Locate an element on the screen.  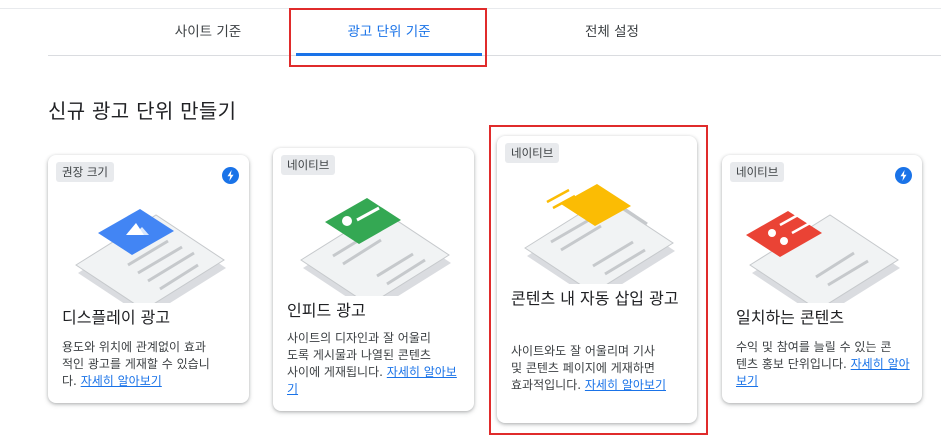
card-title: 일치하는 콘텐츠 is located at coordinates (790, 317).